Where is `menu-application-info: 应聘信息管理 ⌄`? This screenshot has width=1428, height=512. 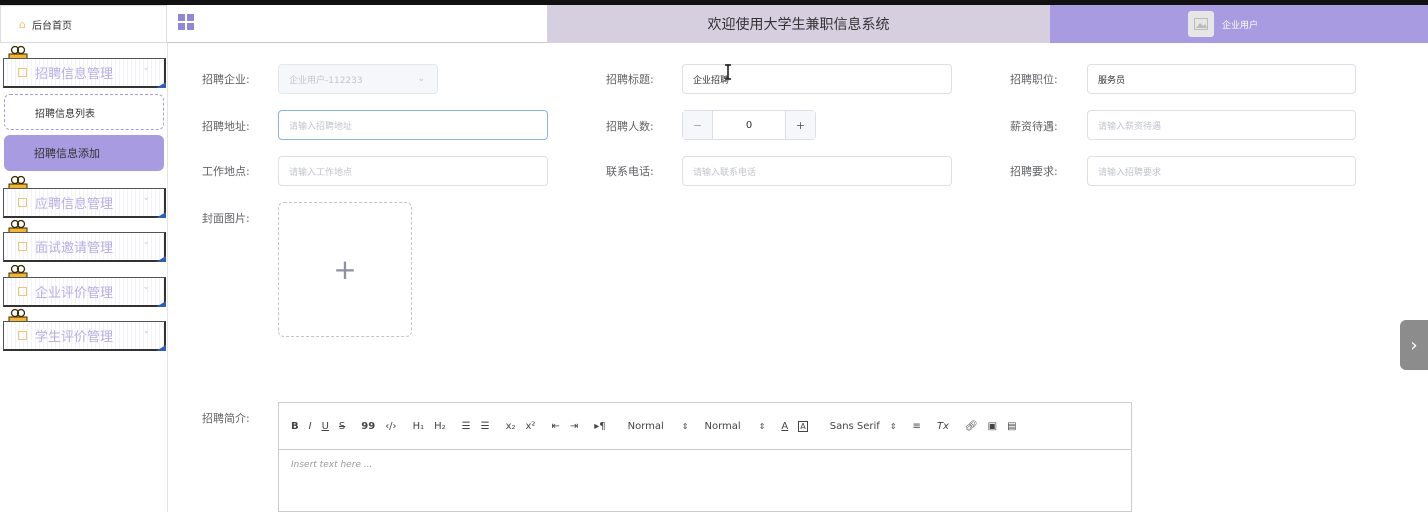
menu-application-info: 应聘信息管理 ⌄ is located at coordinates (84, 203).